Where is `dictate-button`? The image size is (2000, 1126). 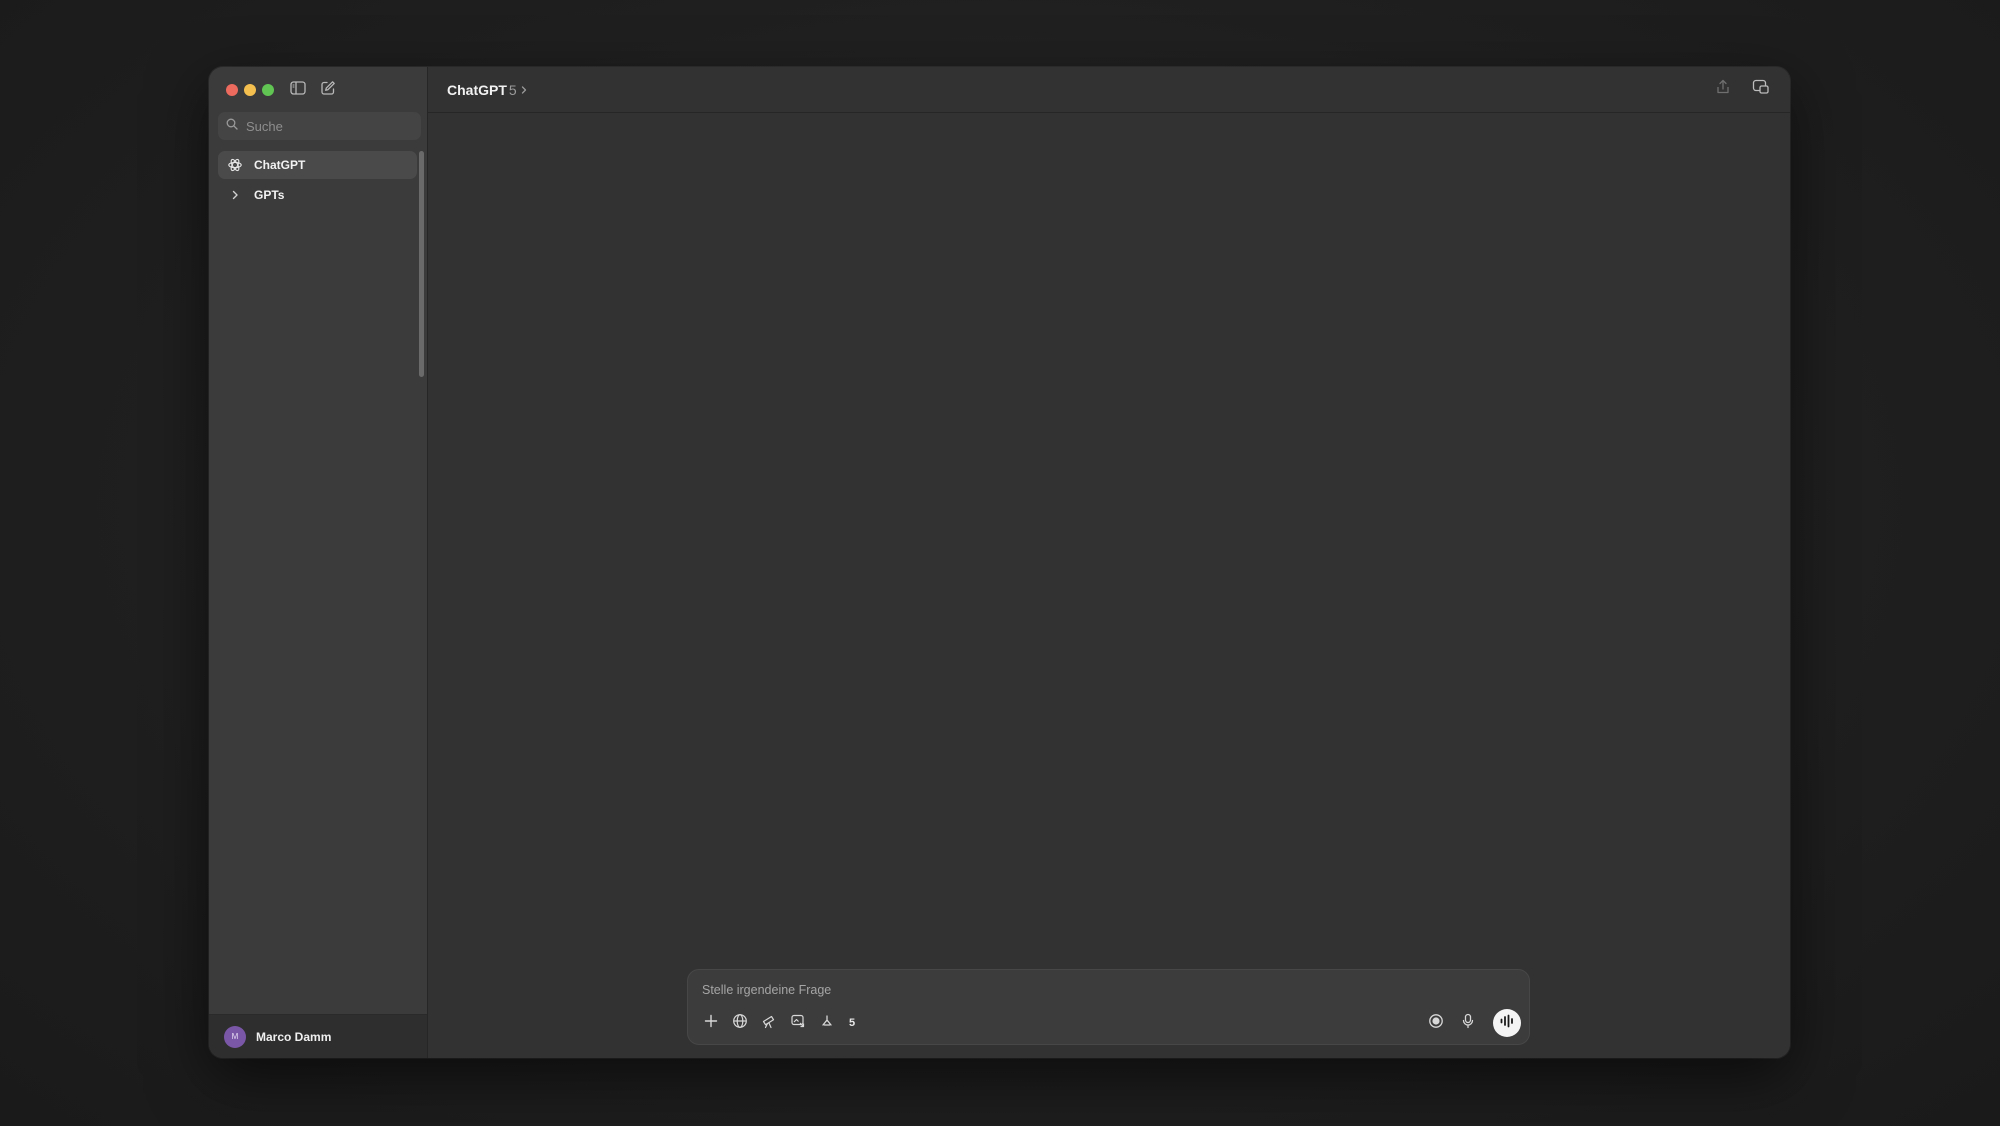
dictate-button is located at coordinates (1468, 1023).